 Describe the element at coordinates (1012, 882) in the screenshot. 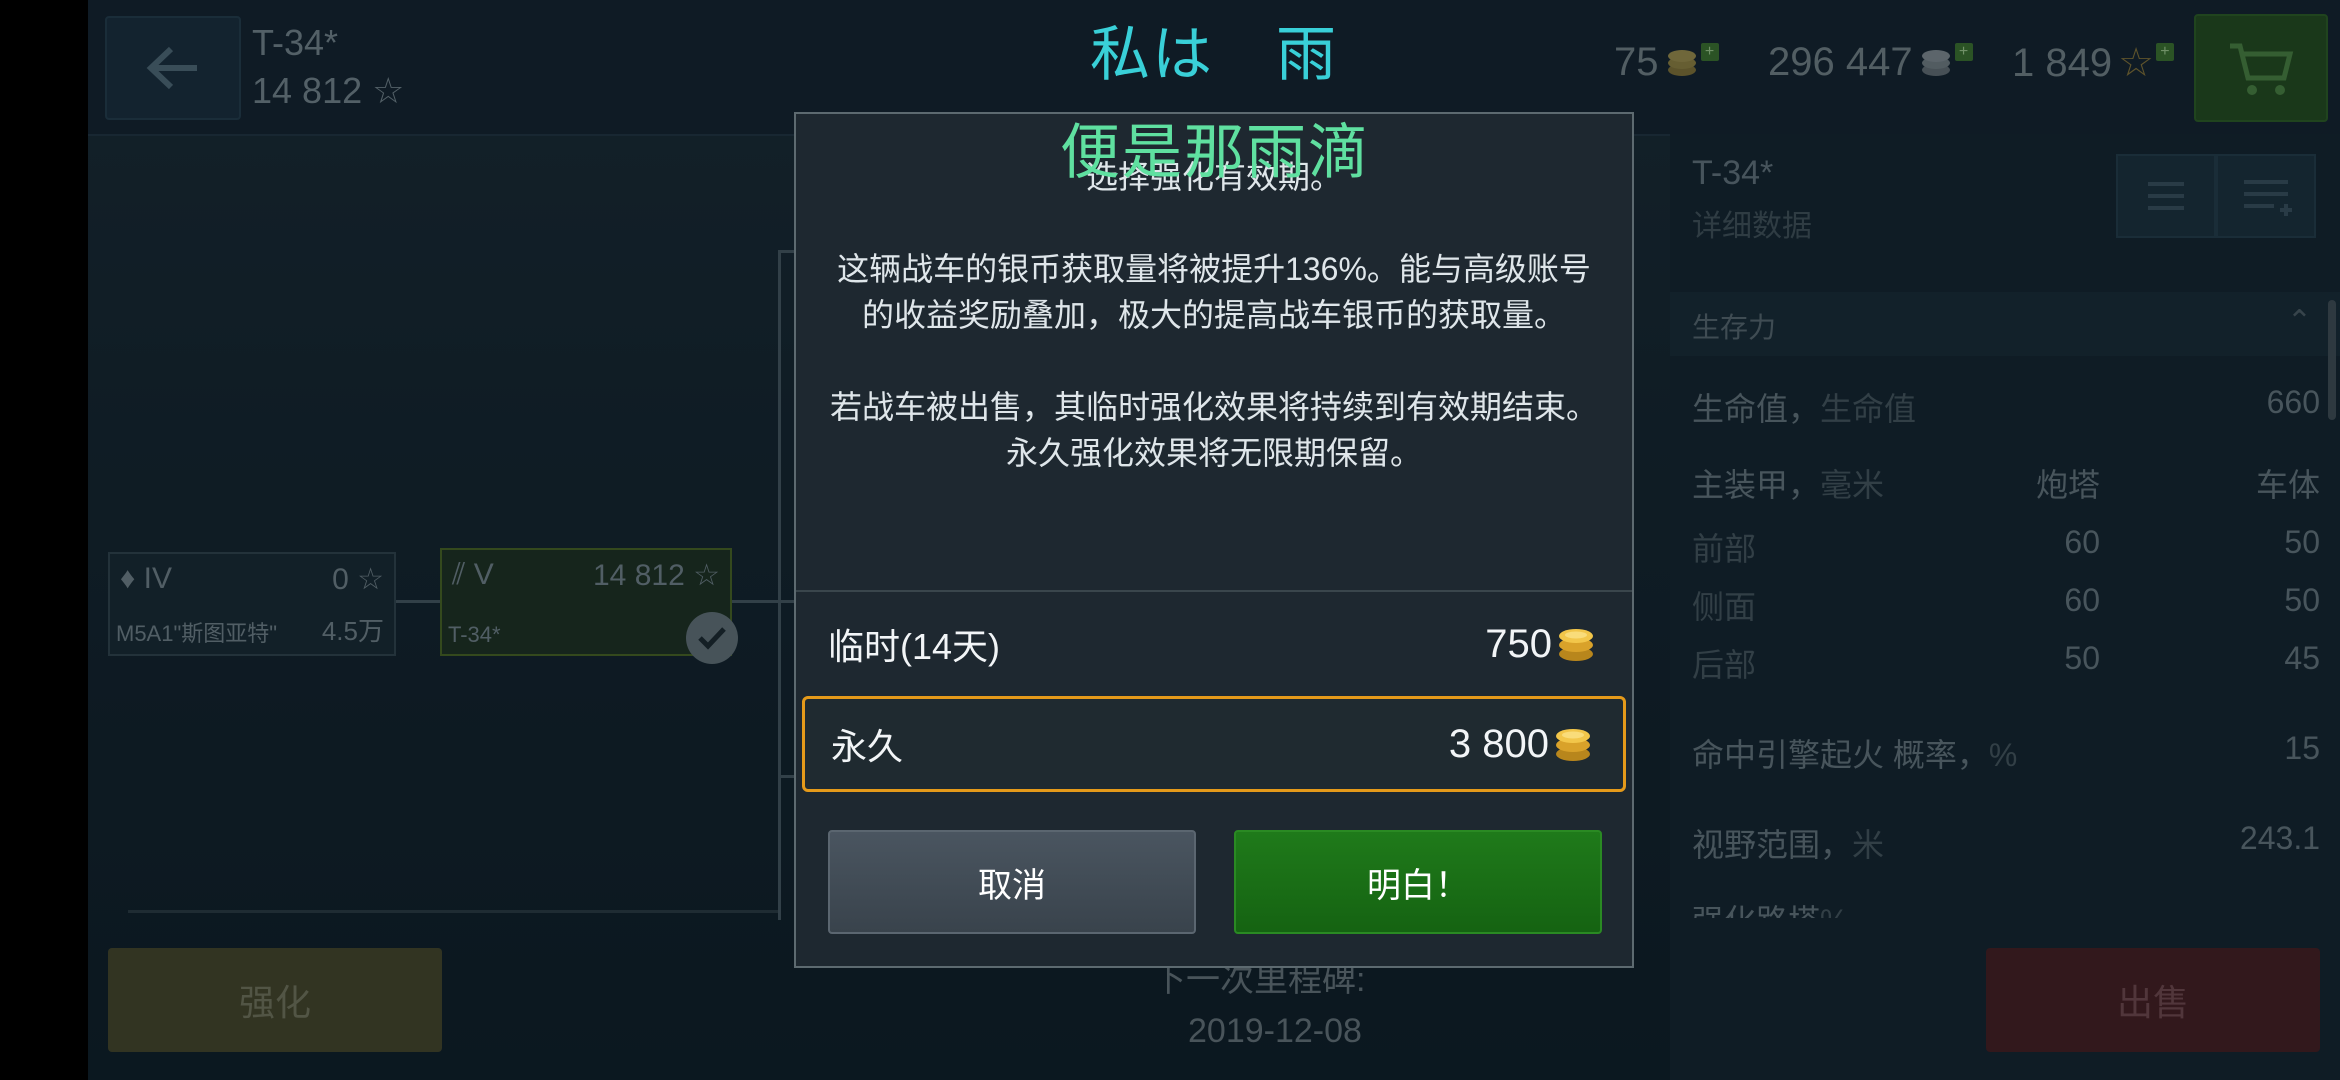

I see `cancel-button: 取消` at that location.